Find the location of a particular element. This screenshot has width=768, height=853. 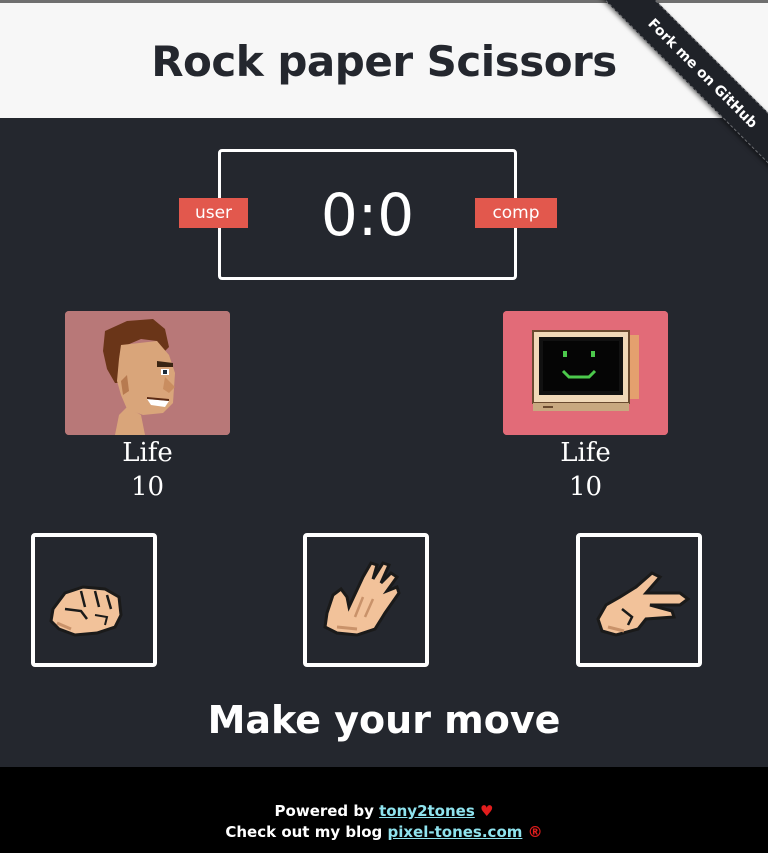

paper-button is located at coordinates (366, 600).